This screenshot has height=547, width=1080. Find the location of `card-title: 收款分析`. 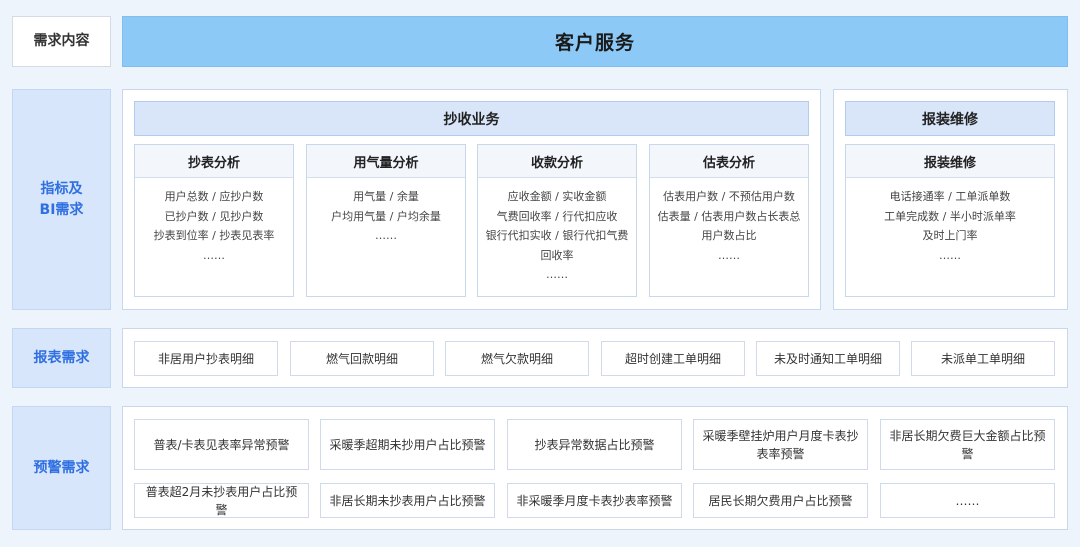

card-title: 收款分析 is located at coordinates (557, 161).